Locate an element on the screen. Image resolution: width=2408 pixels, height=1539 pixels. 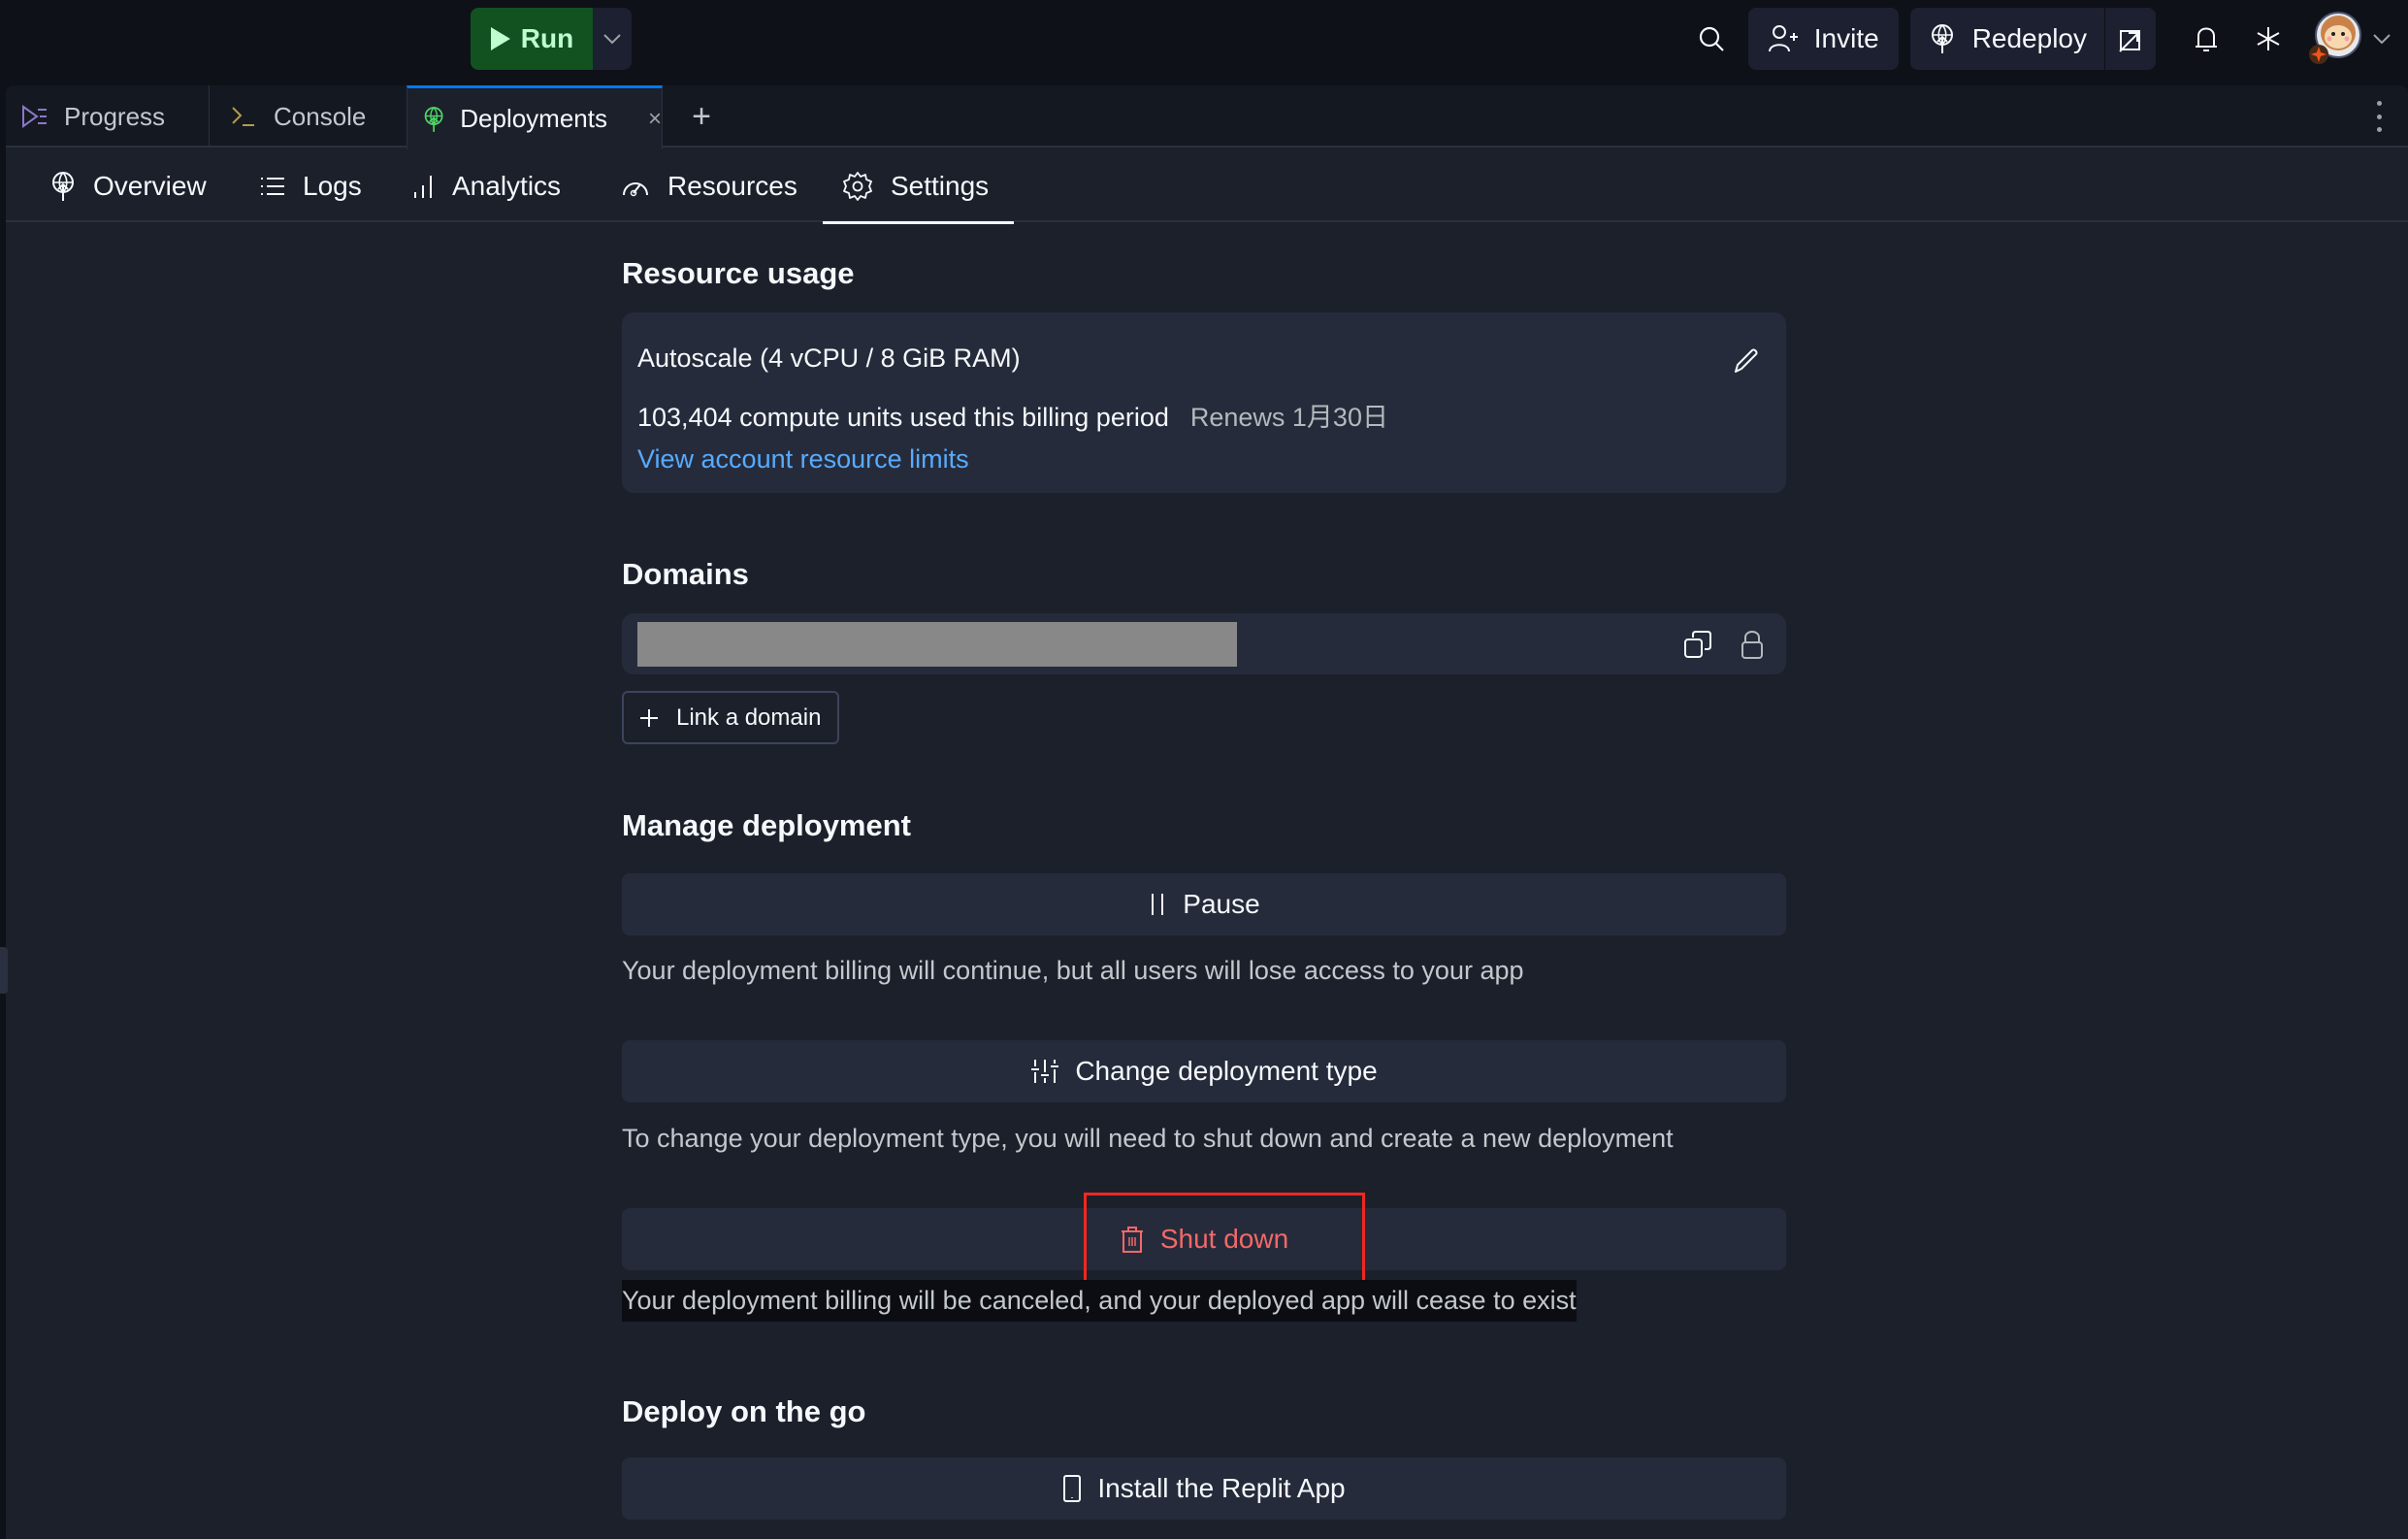
run-button-group: Run is located at coordinates (551, 39).